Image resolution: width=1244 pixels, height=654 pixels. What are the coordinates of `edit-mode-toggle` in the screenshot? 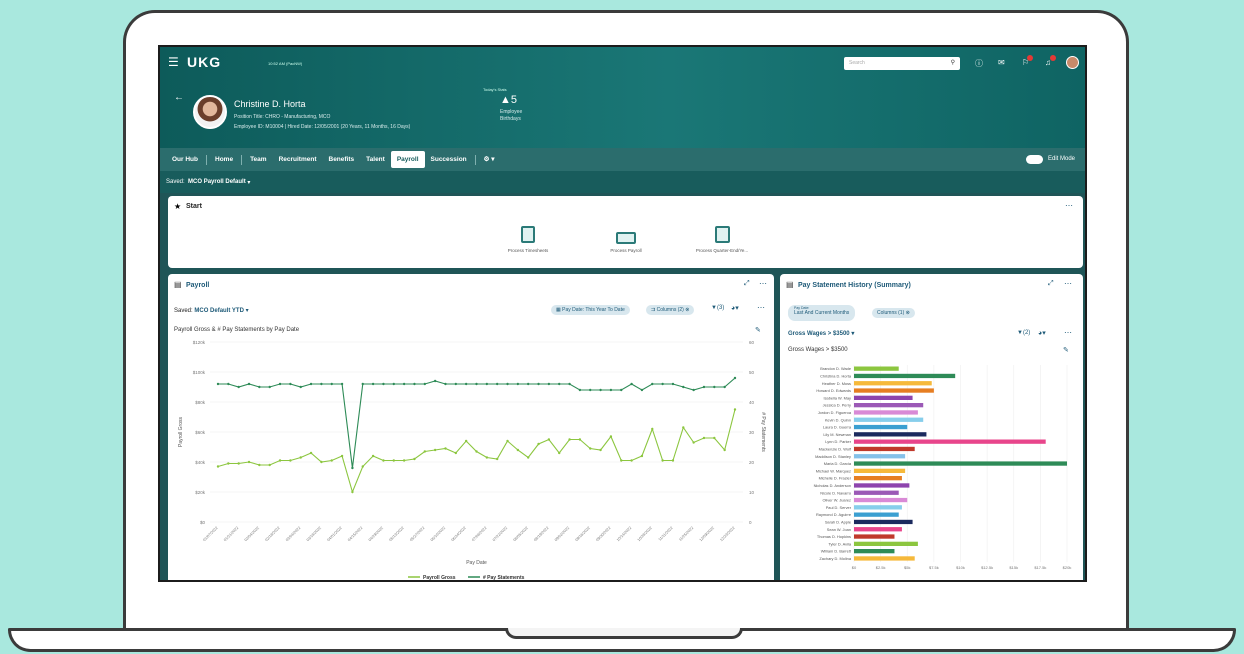 It's located at (1034, 159).